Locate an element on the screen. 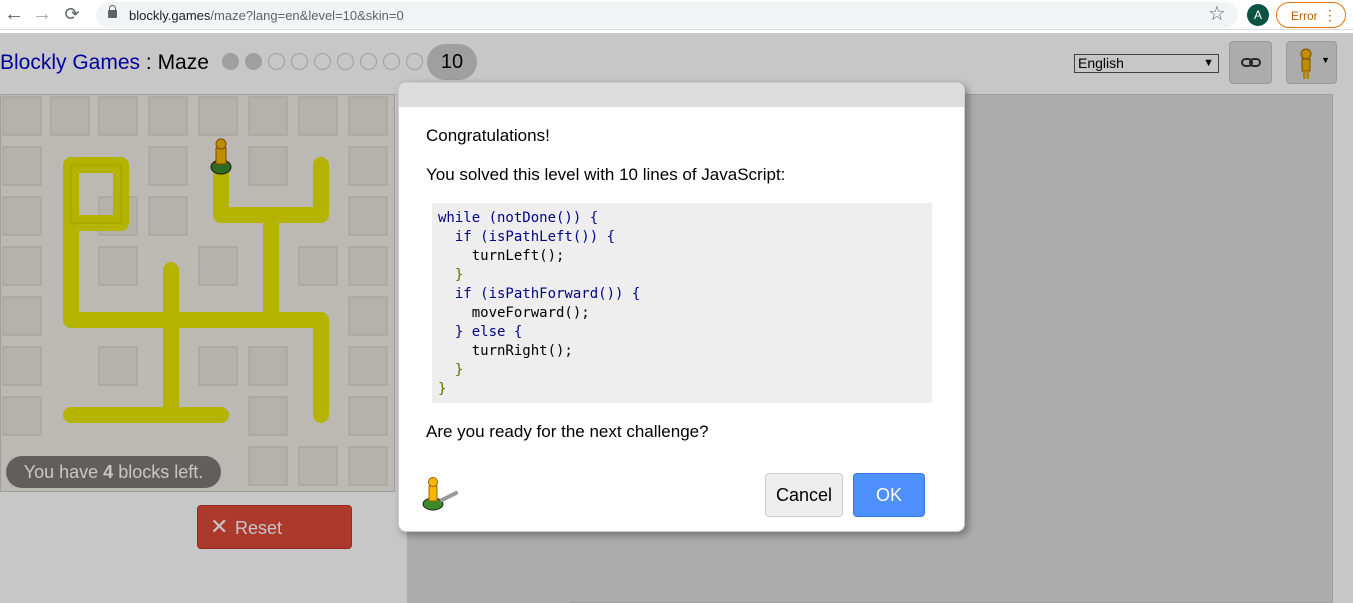 The width and height of the screenshot is (1353, 603). code-line: turnLeft(); is located at coordinates (501, 256).